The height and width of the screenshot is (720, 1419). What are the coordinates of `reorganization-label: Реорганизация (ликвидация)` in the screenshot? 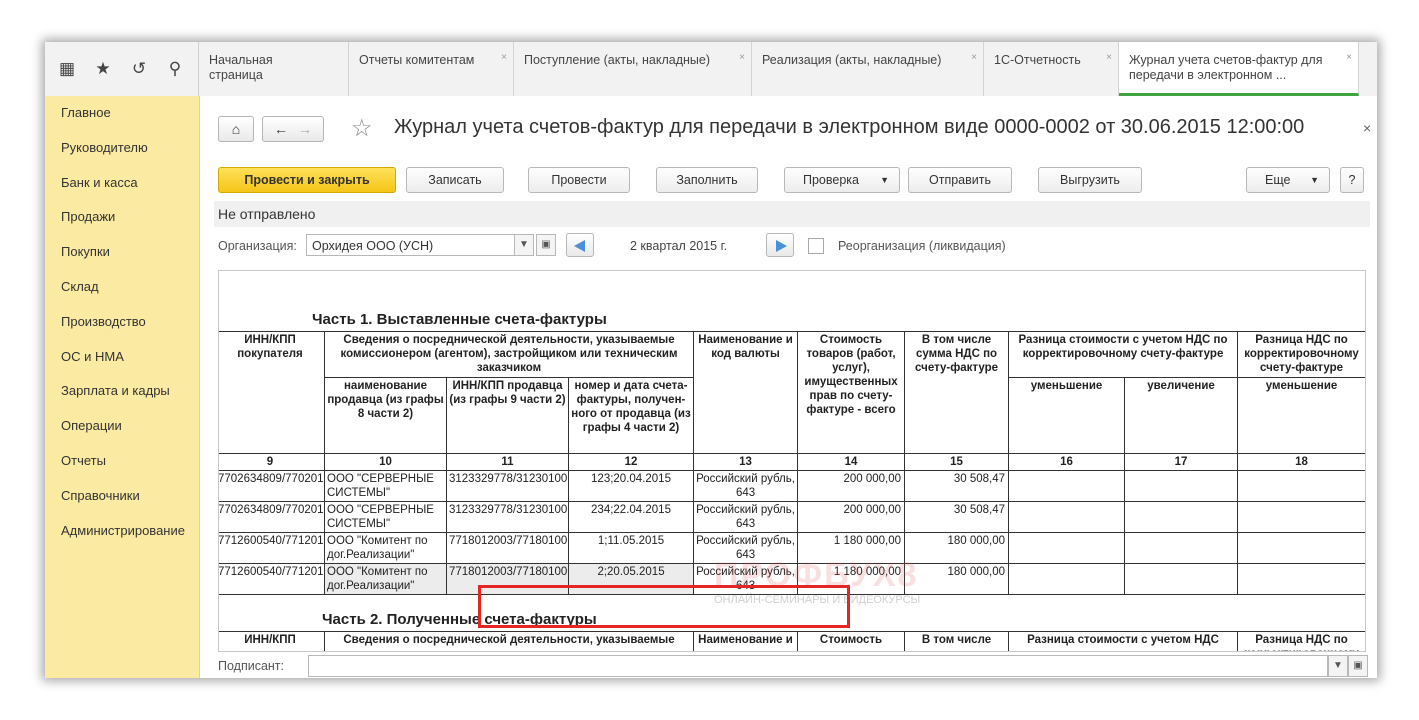 It's located at (922, 246).